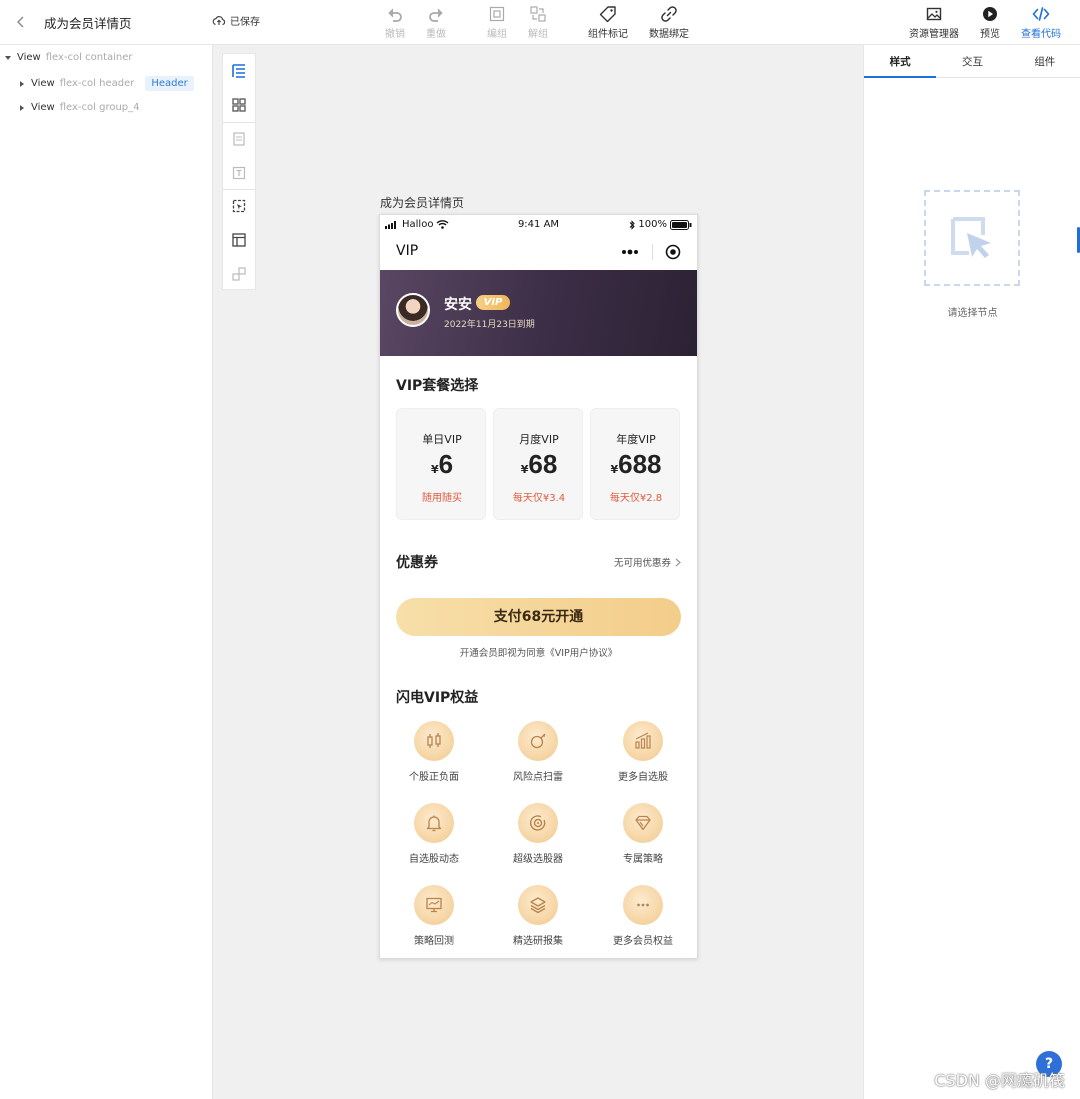  I want to click on vip-badge: VIP, so click(493, 302).